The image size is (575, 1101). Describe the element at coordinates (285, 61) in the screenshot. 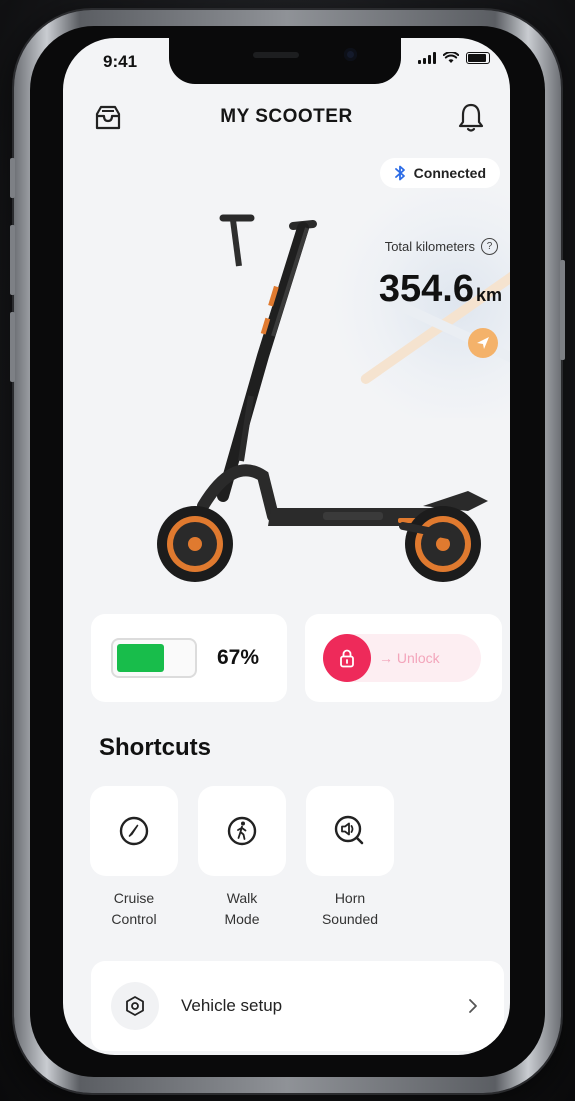

I see `phone-notch` at that location.